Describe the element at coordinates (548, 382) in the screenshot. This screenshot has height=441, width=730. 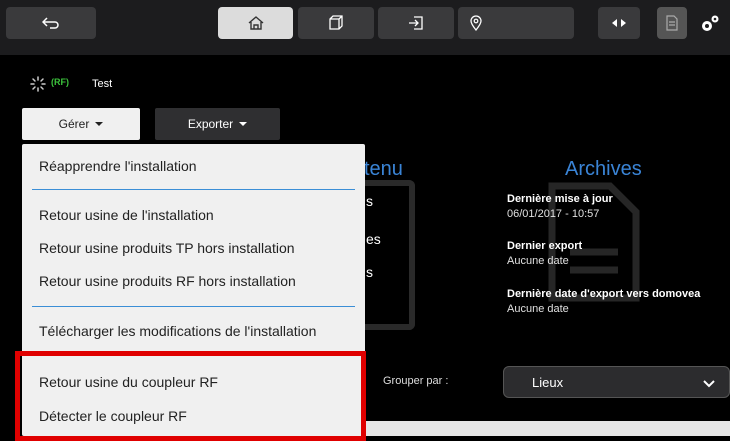
I see `group-by-value: Lieux` at that location.